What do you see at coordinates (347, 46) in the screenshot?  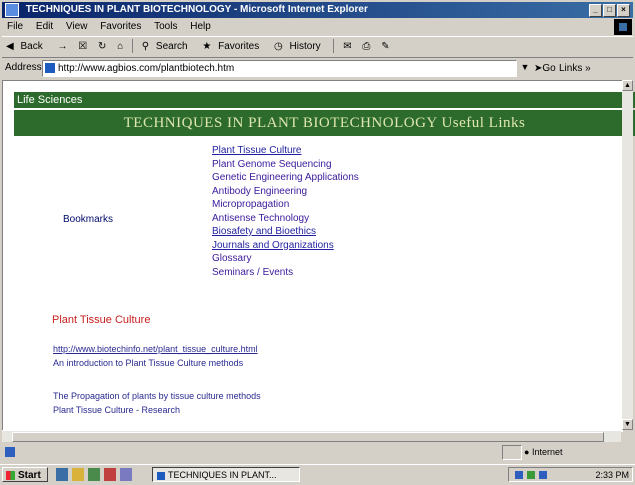 I see `mail-icon: ✉` at bounding box center [347, 46].